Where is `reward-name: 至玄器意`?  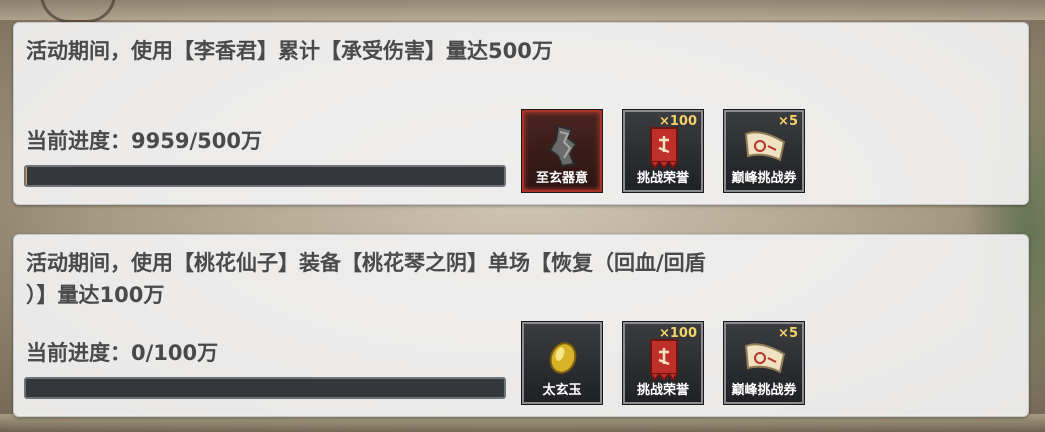 reward-name: 至玄器意 is located at coordinates (561, 178).